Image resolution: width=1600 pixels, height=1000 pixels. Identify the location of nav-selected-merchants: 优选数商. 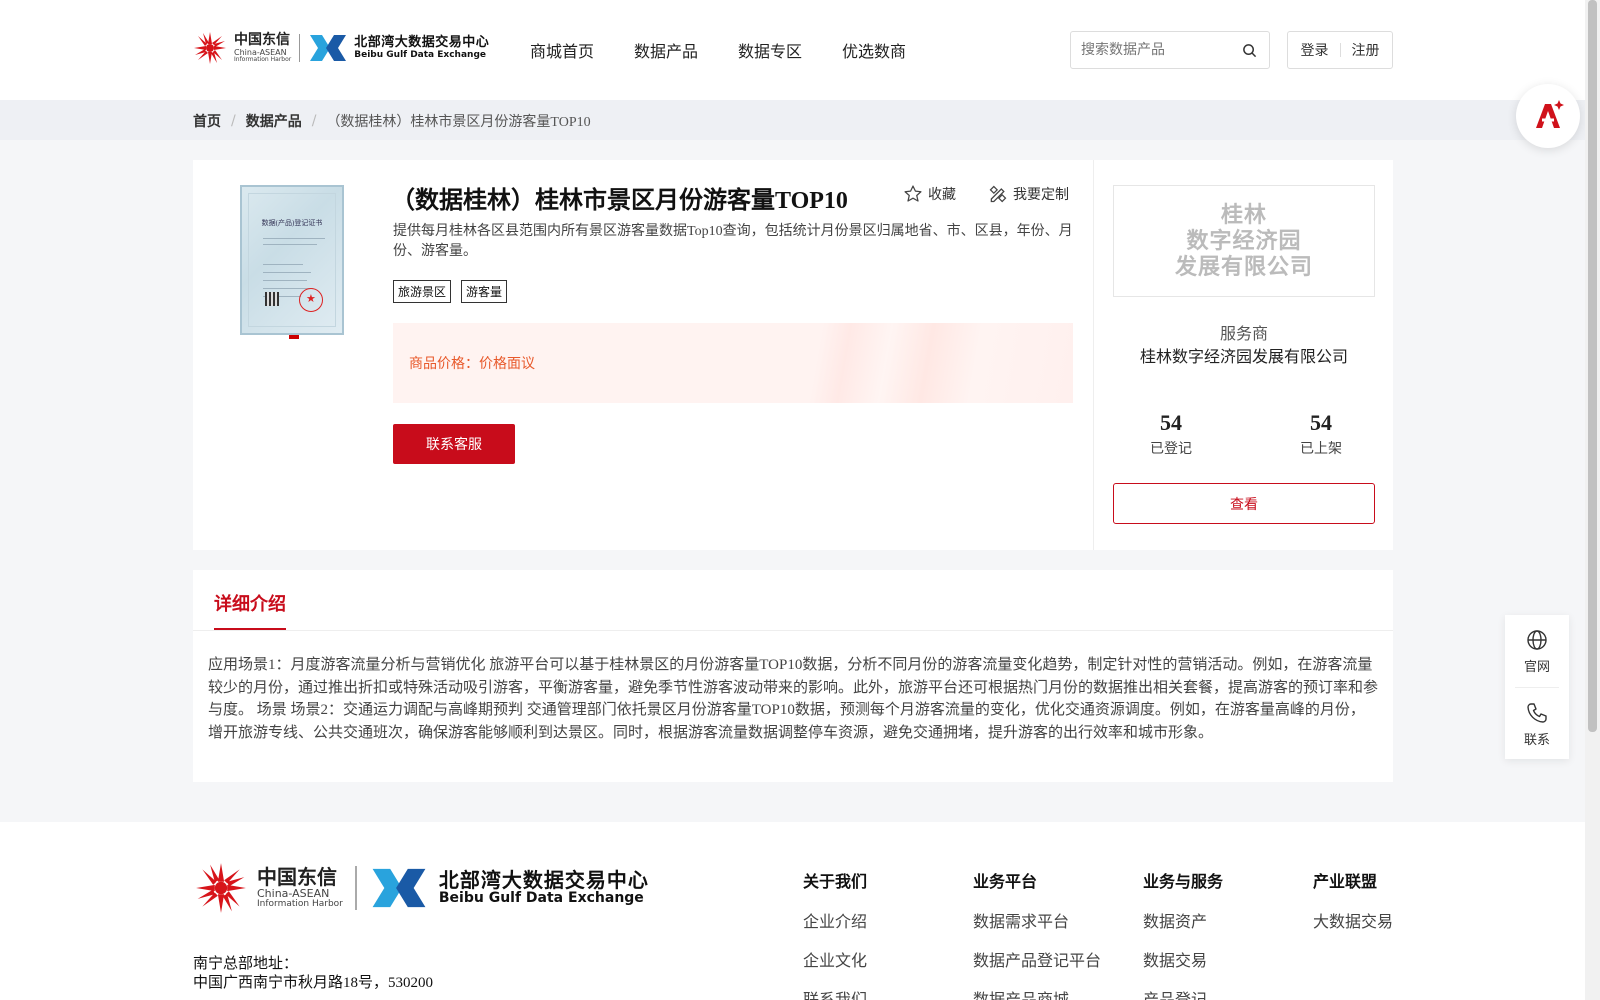
(874, 50).